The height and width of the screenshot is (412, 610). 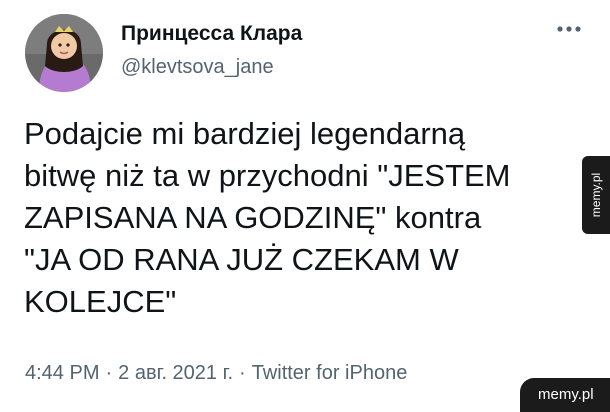 I want to click on more-options-icon, so click(x=569, y=29).